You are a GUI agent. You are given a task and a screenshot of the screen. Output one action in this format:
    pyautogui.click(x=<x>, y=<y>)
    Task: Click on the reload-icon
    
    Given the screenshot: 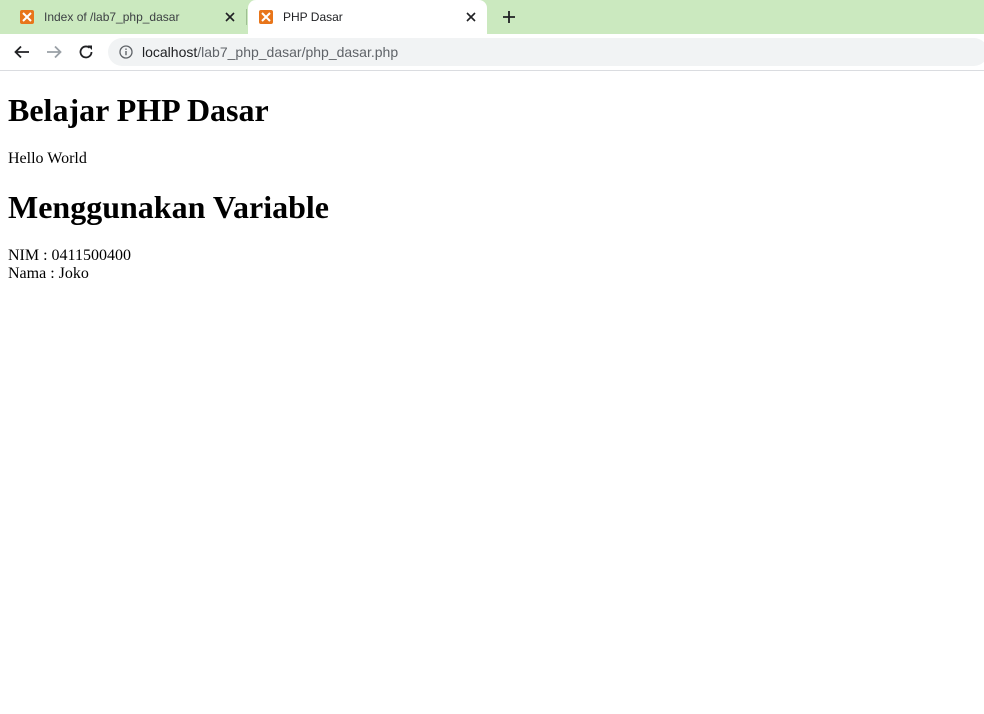 What is the action you would take?
    pyautogui.click(x=86, y=52)
    